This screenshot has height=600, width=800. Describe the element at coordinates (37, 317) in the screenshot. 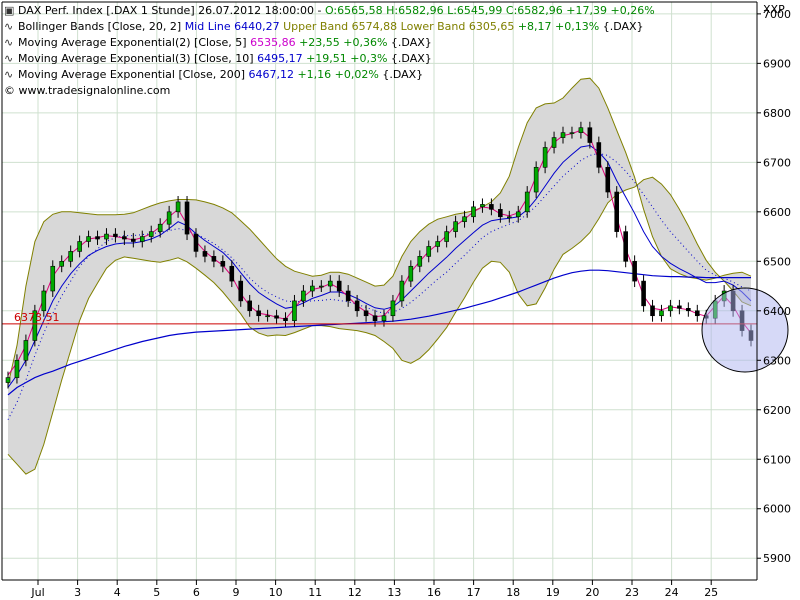

I see `horizontal-line-label: 6373,51` at that location.